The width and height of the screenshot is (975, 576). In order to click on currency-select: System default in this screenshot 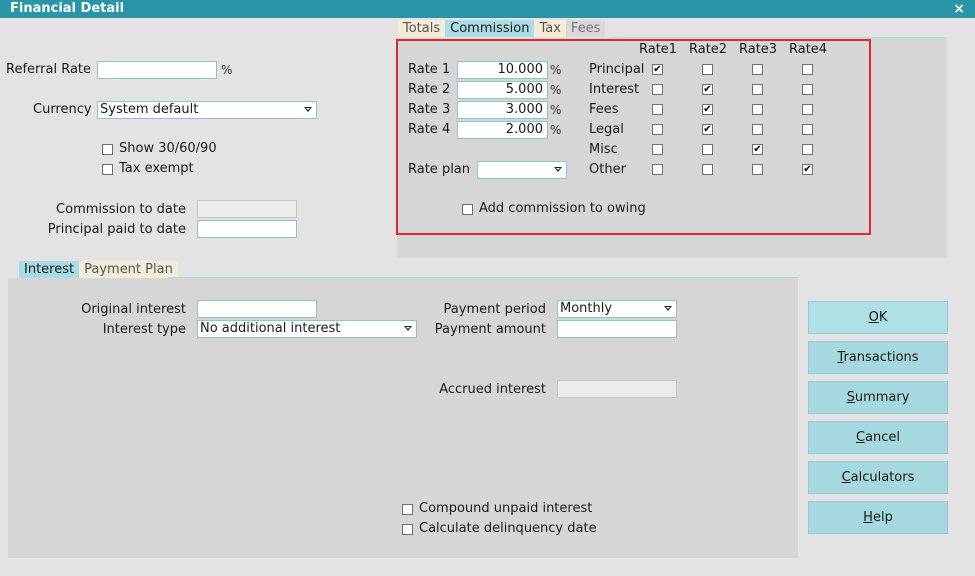, I will do `click(207, 110)`.